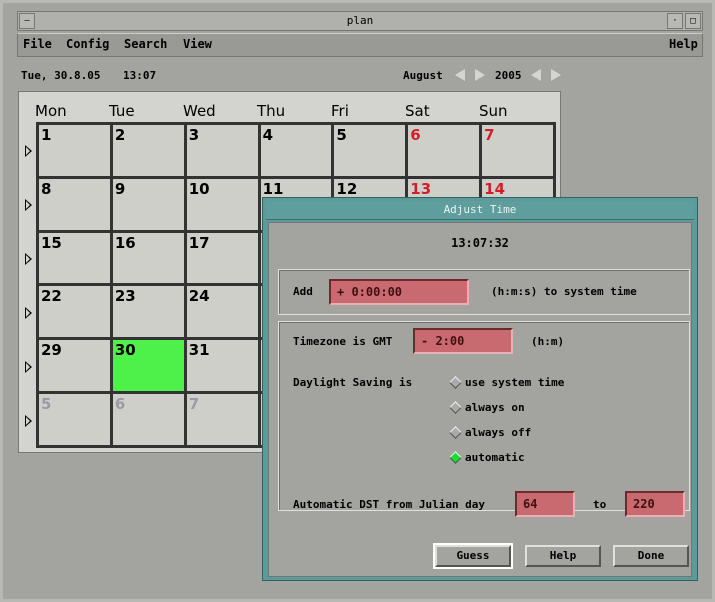 The width and height of the screenshot is (715, 602). I want to click on clock-display: 13:07:32, so click(480, 243).